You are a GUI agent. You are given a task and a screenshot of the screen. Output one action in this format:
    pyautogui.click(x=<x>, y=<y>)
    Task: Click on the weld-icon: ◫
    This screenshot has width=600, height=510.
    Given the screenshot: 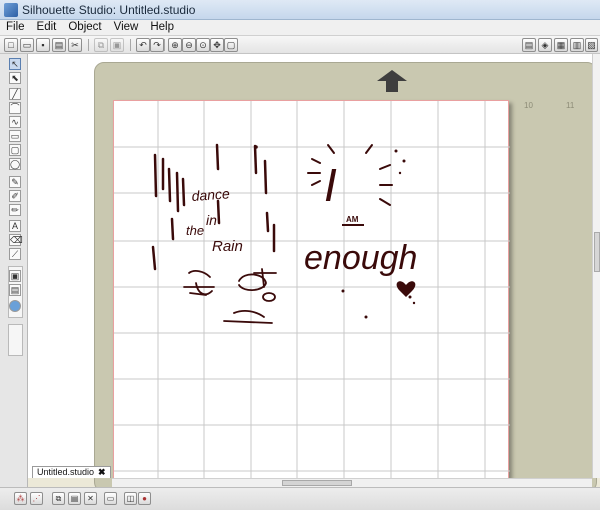 What is the action you would take?
    pyautogui.click(x=130, y=498)
    